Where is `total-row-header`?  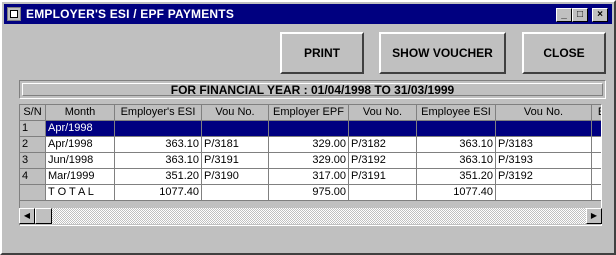 total-row-header is located at coordinates (33, 193).